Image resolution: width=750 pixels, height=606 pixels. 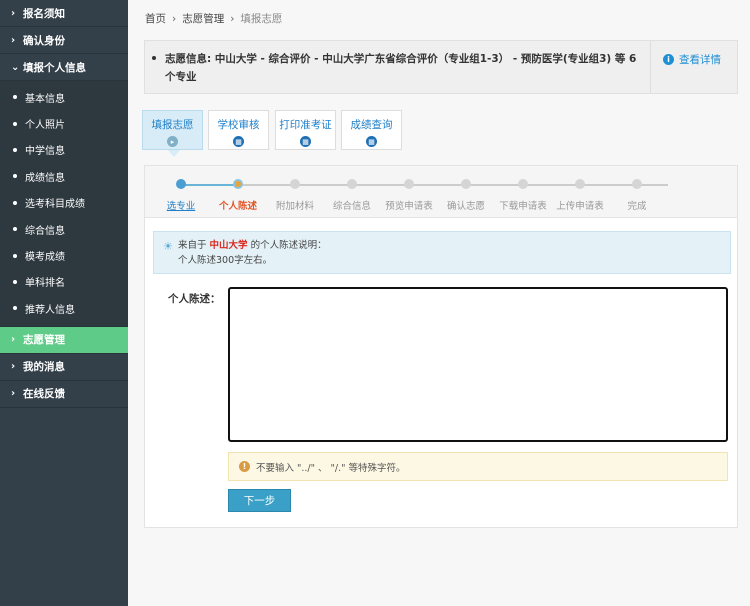 I want to click on tab-score-query: 成绩查询 ▦, so click(x=371, y=130).